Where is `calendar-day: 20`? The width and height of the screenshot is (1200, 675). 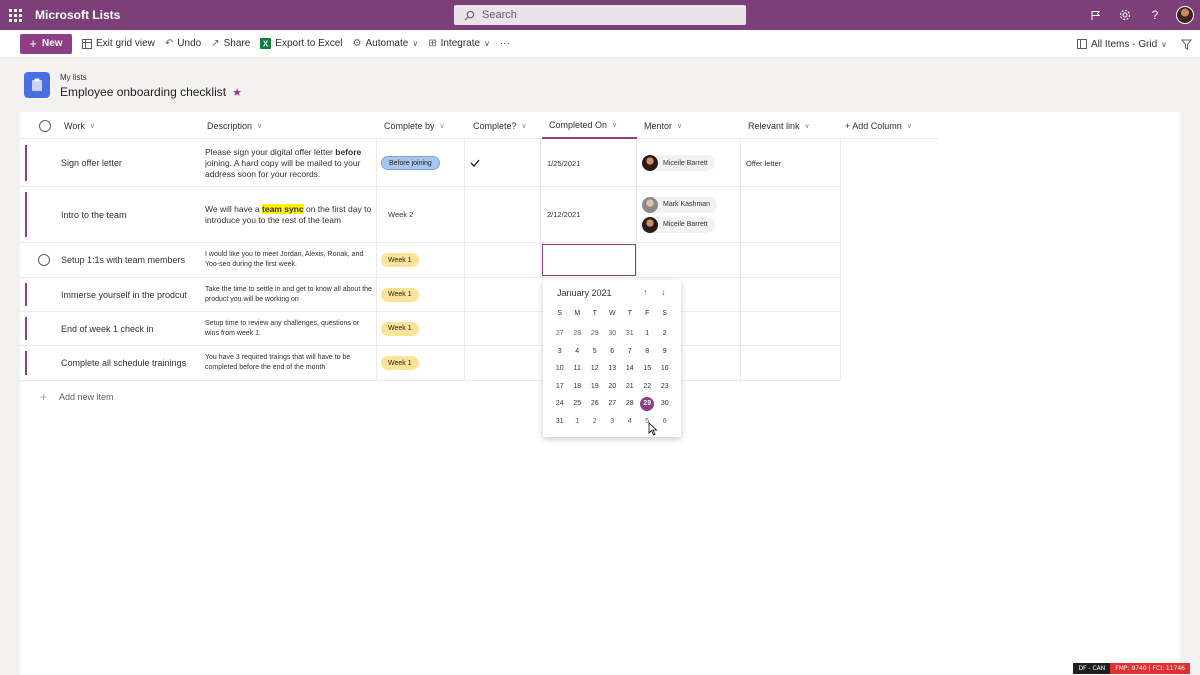
calendar-day: 20 is located at coordinates (613, 387).